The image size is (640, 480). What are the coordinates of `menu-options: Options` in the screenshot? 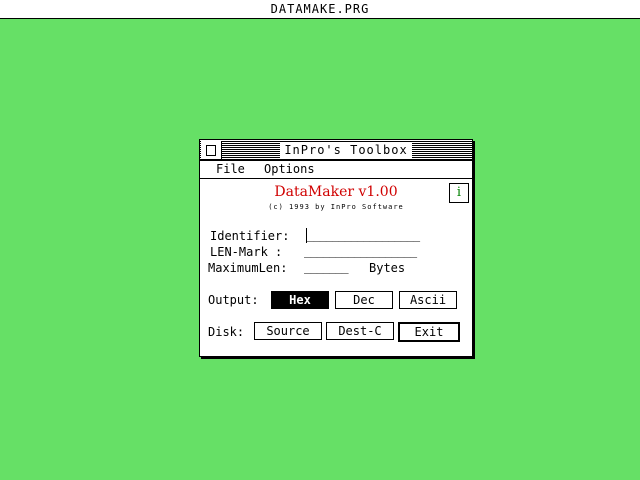 It's located at (289, 169).